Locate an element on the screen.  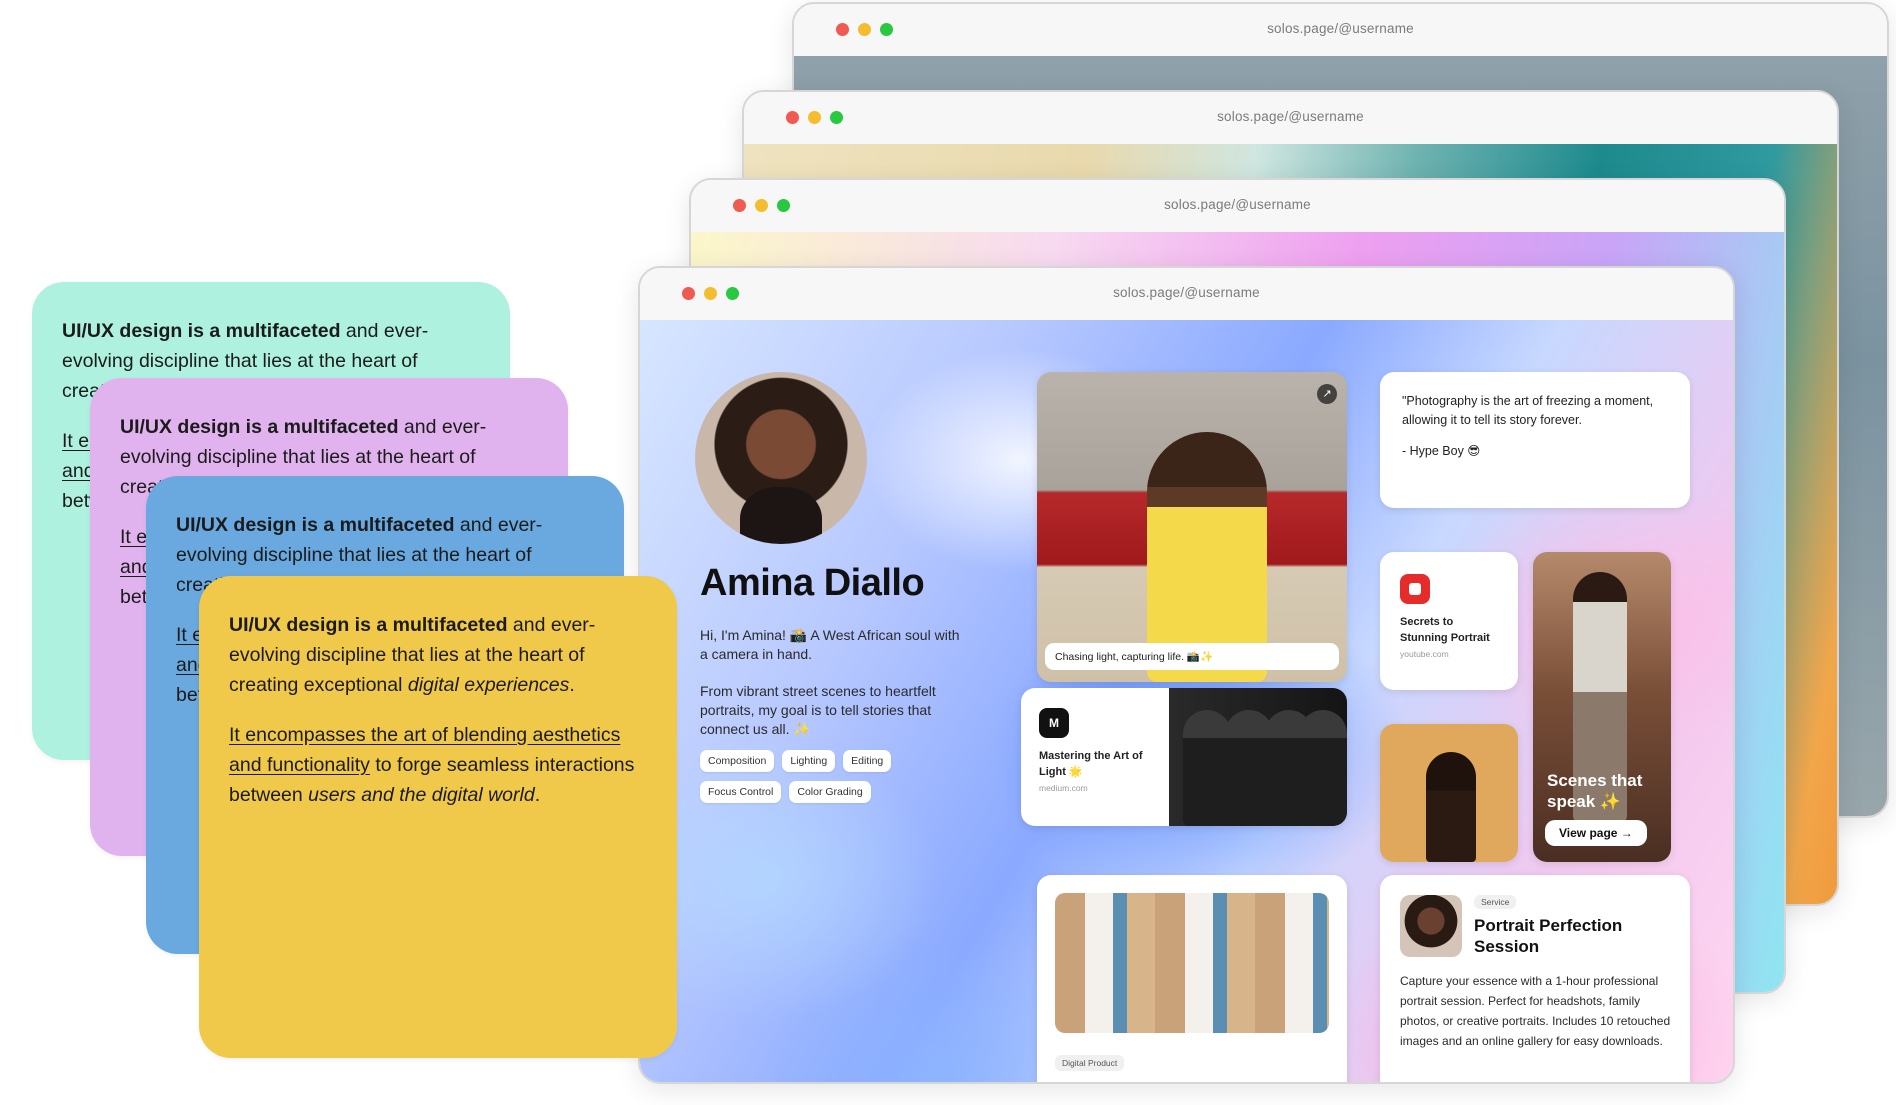
youtube-icon is located at coordinates (1415, 589).